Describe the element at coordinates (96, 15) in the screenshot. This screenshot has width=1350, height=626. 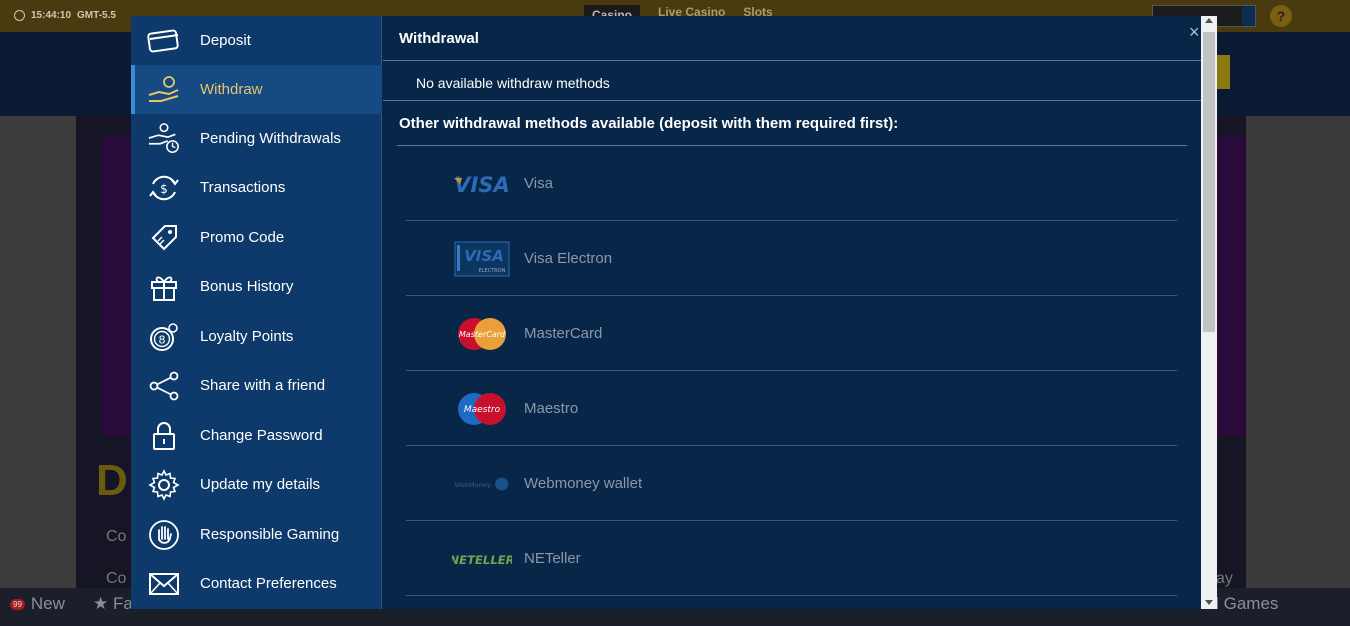
I see `clock-timezone: GMT-5.5` at that location.